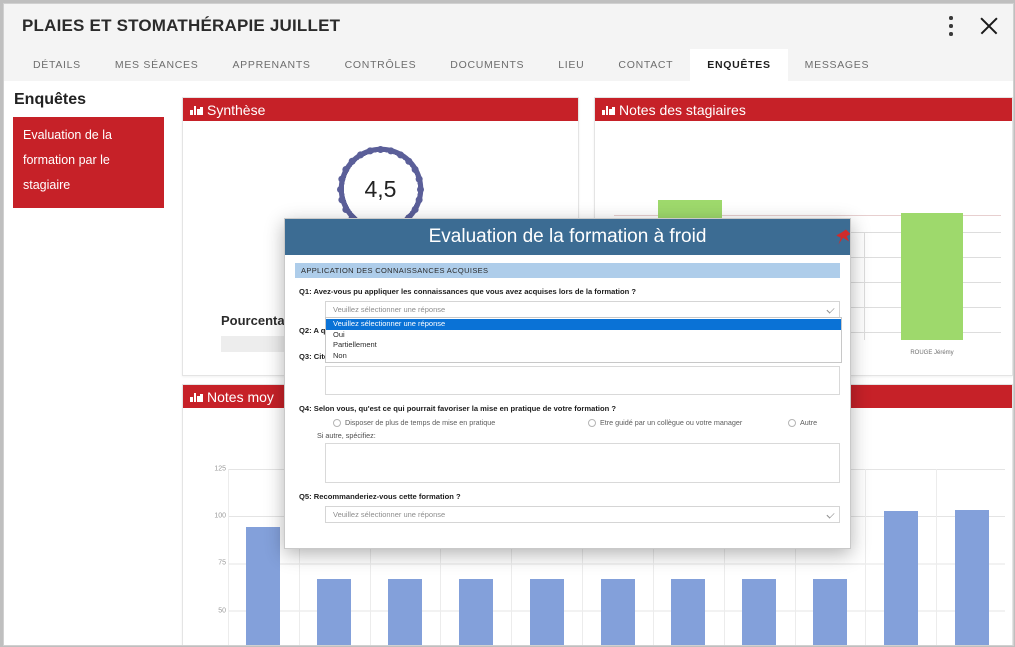 This screenshot has width=1015, height=647. I want to click on card-notes-stagiaires-header: Notes des stagiaires, so click(803, 109).